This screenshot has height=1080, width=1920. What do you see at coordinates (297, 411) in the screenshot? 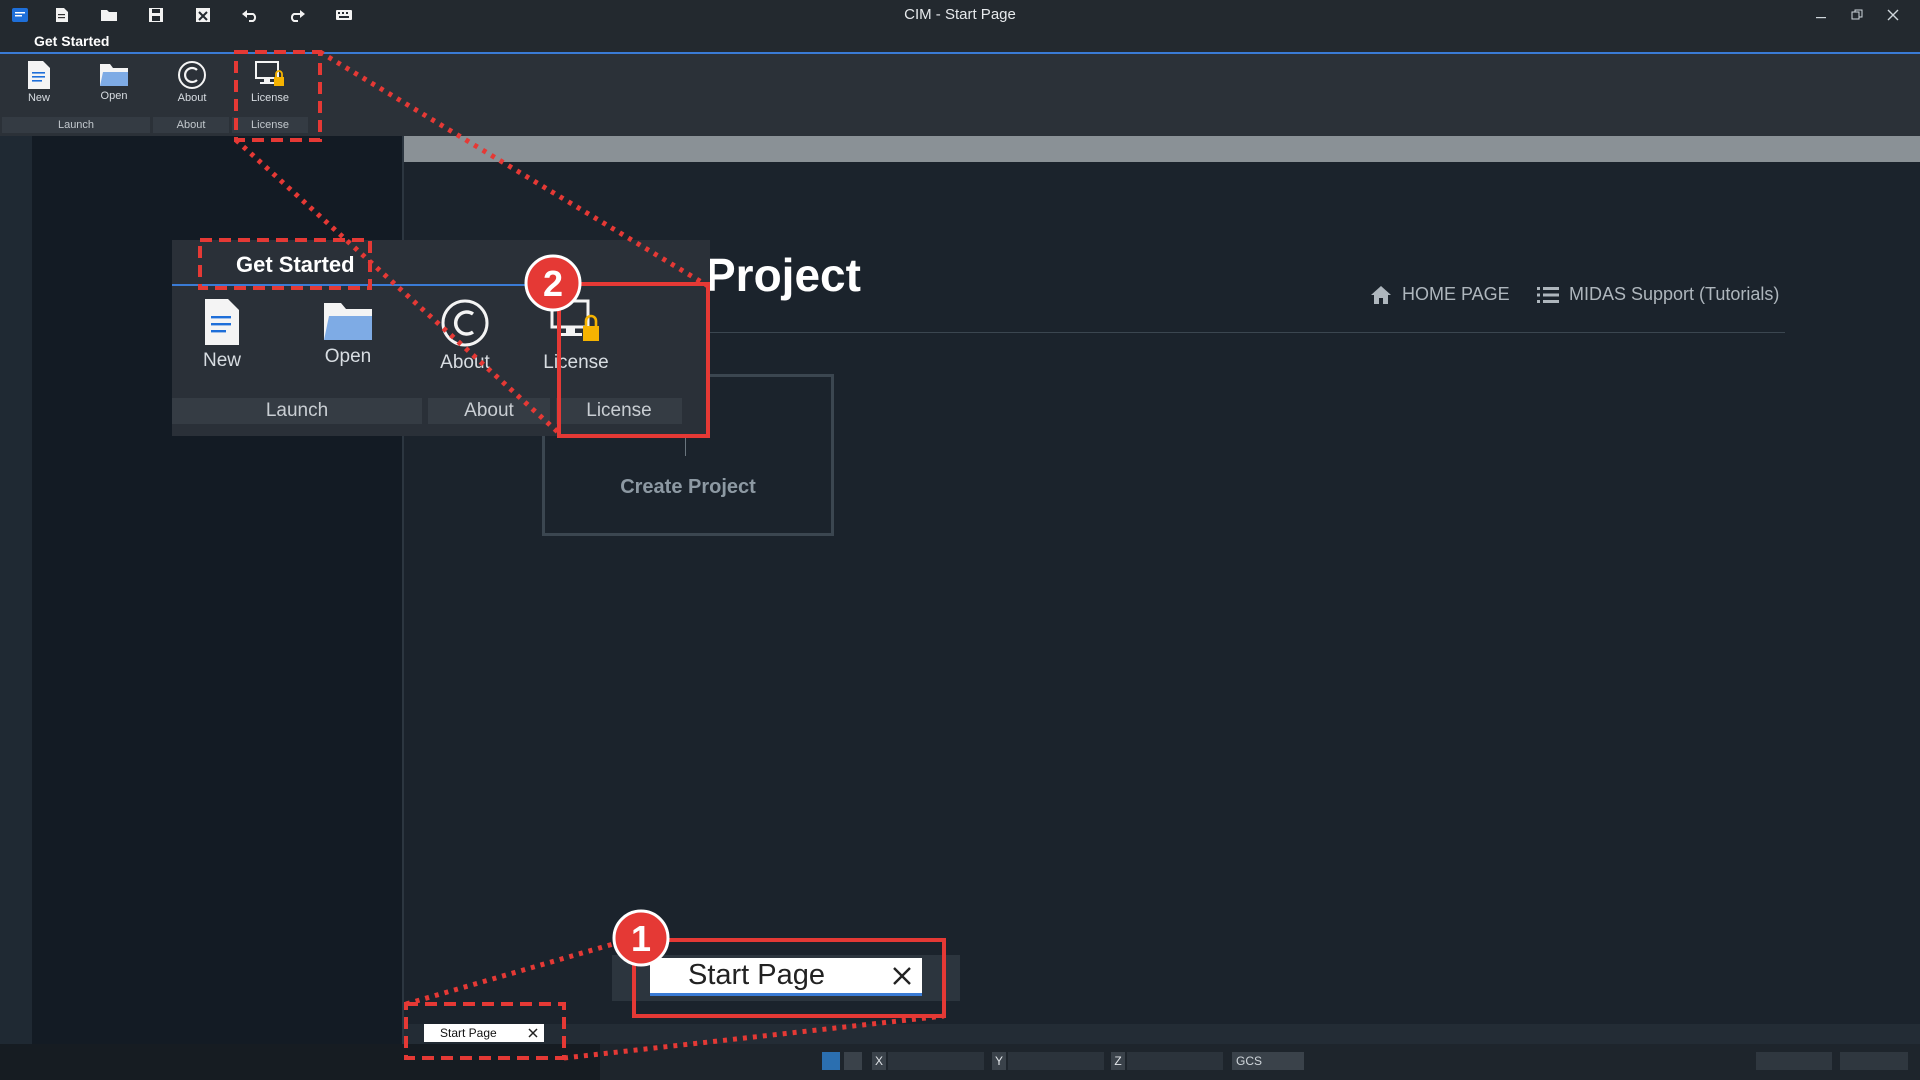
I see `zoom-group-launch: Launch` at bounding box center [297, 411].